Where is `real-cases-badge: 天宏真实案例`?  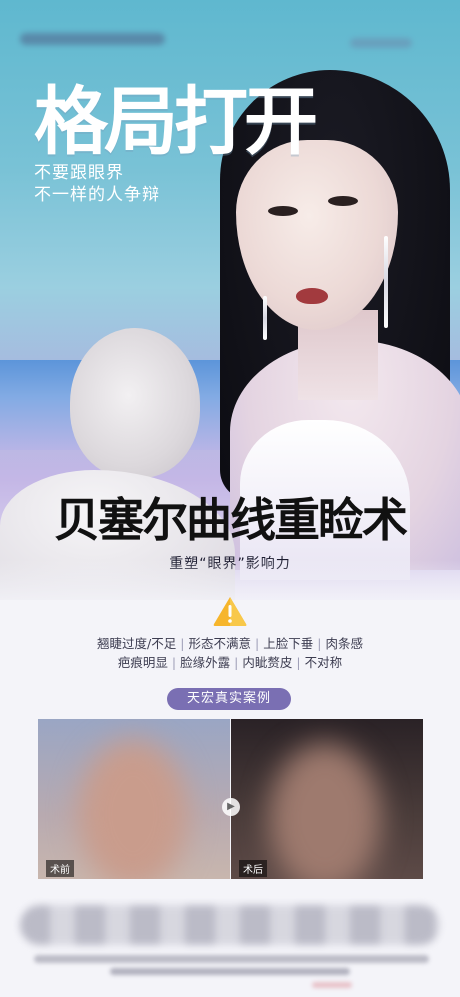
real-cases-badge: 天宏真实案例 is located at coordinates (229, 699).